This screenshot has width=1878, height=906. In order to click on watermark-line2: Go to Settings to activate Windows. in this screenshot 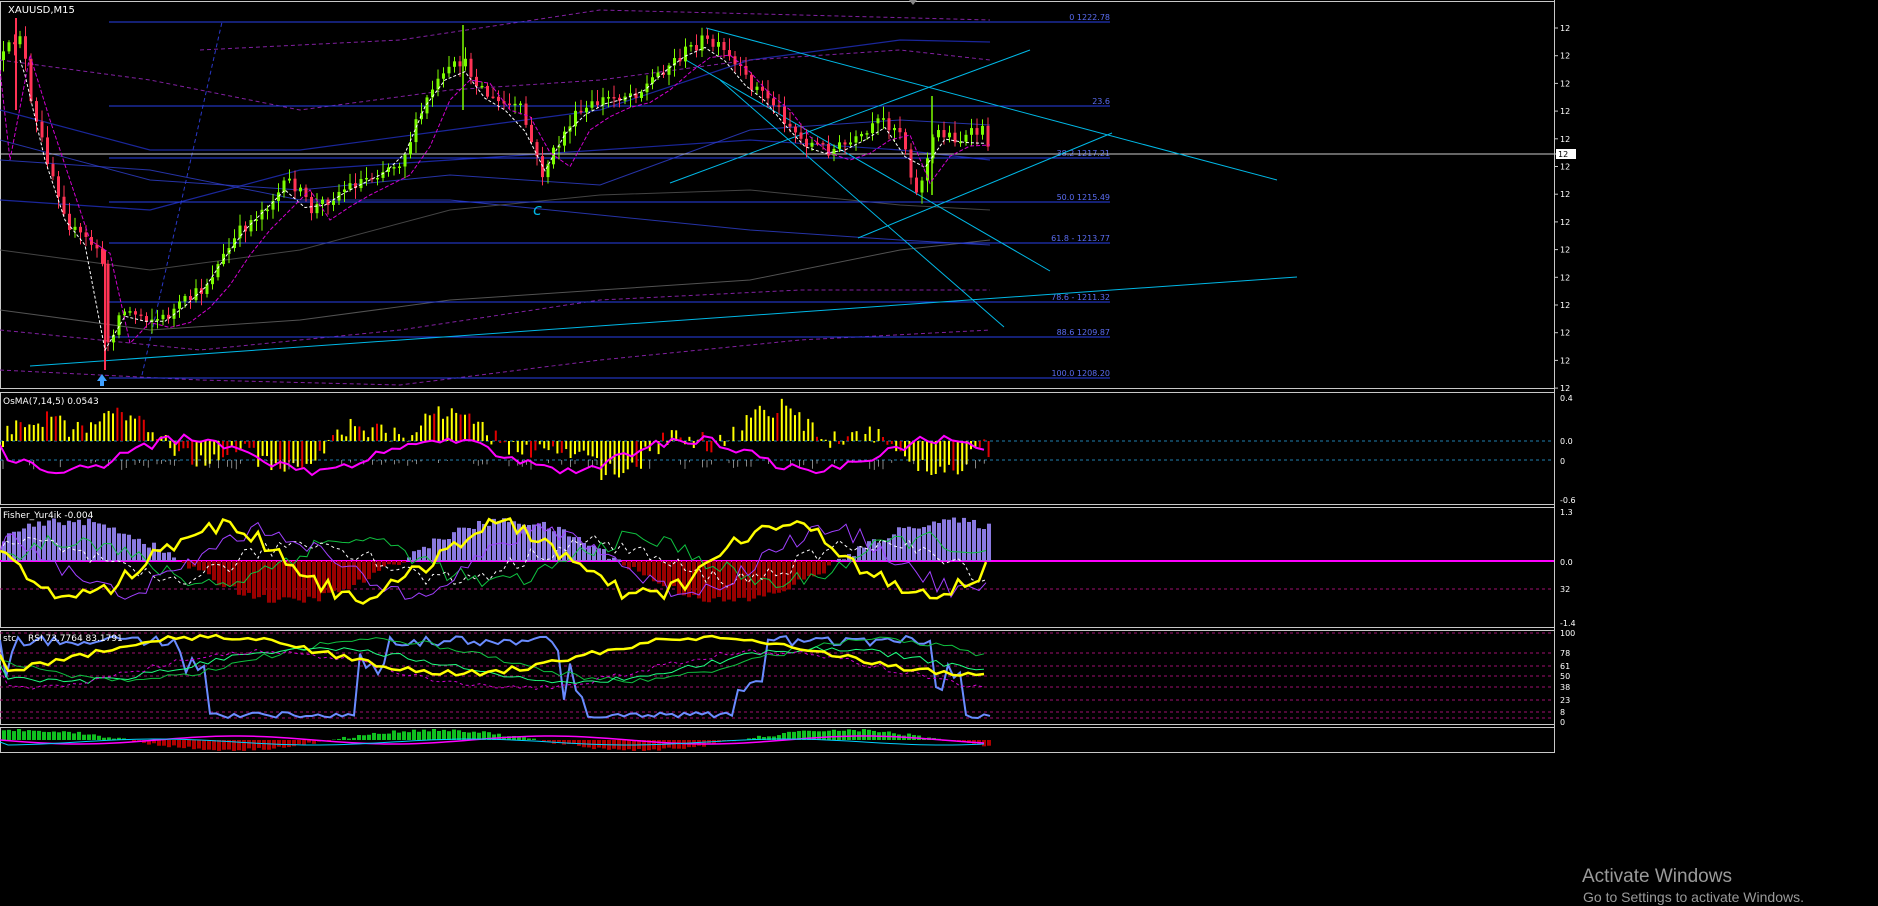, I will do `click(1693, 897)`.